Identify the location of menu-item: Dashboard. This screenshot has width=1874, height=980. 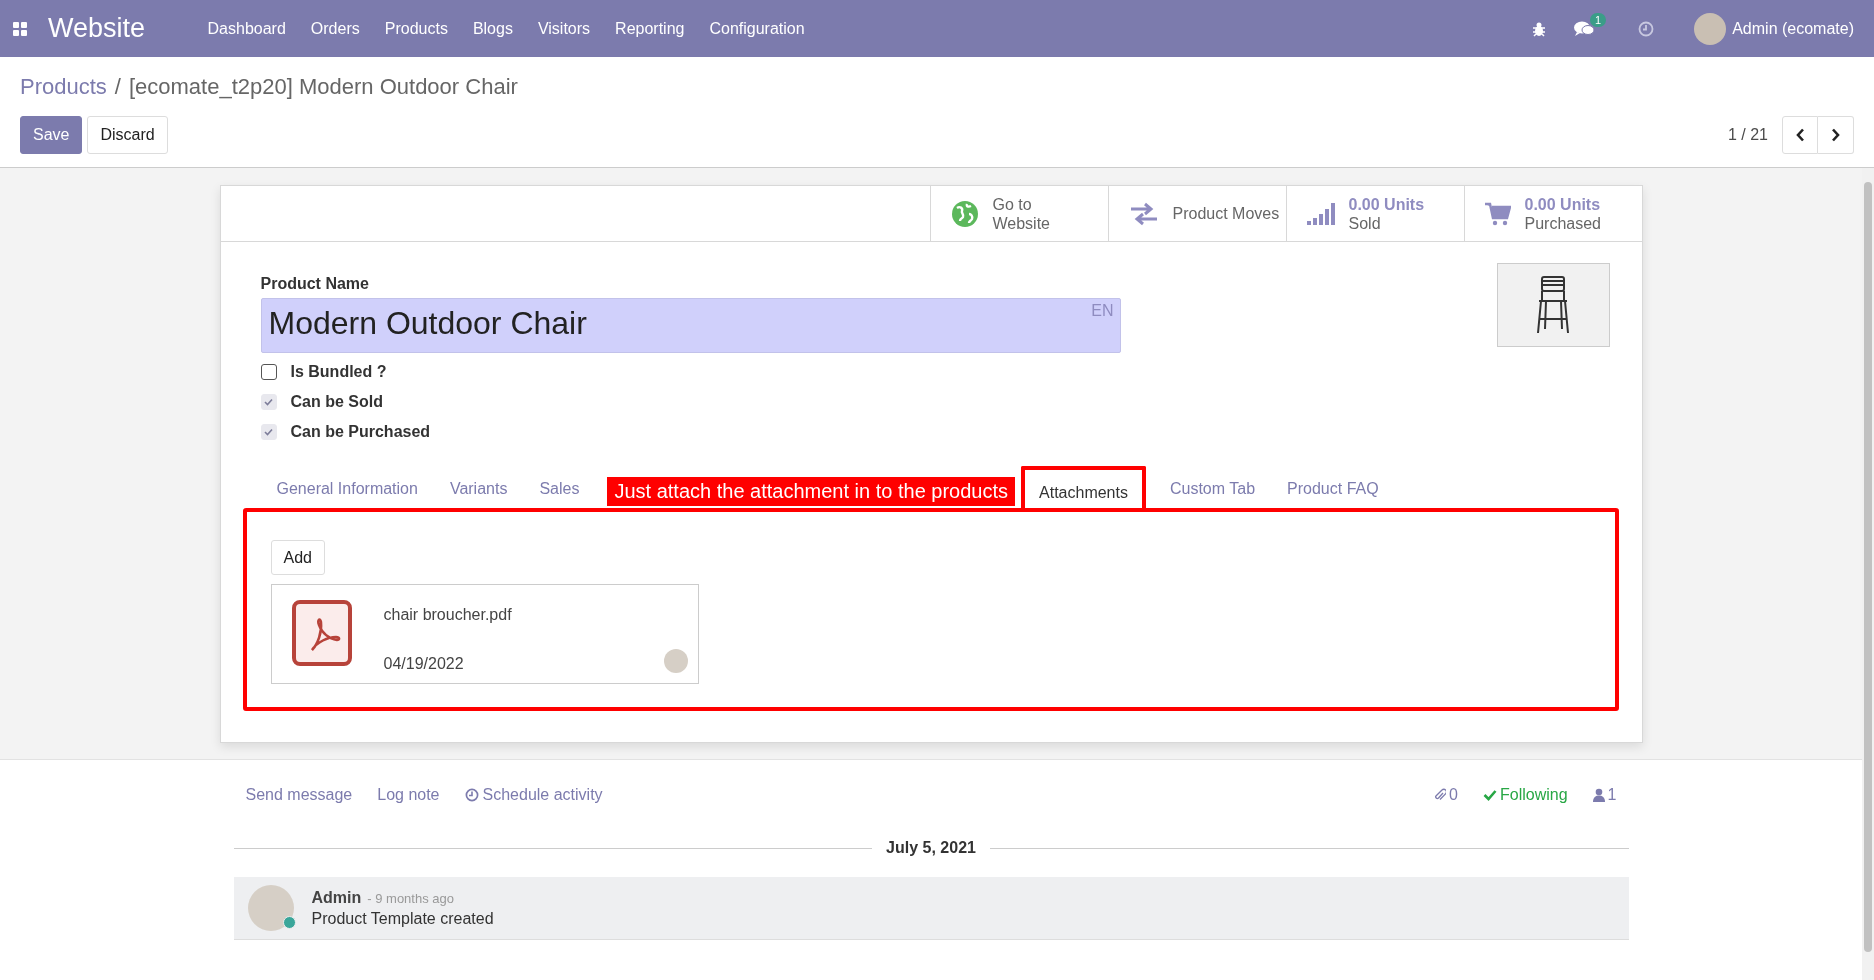
(247, 28).